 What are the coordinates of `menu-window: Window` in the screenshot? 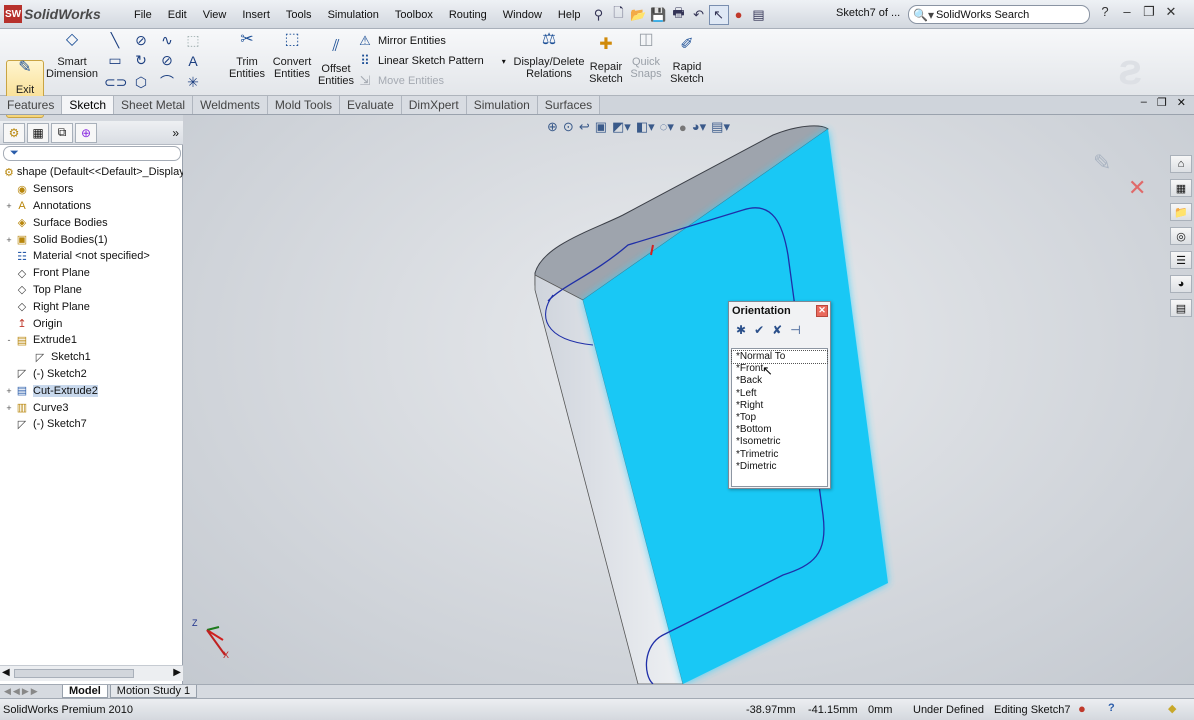 It's located at (522, 15).